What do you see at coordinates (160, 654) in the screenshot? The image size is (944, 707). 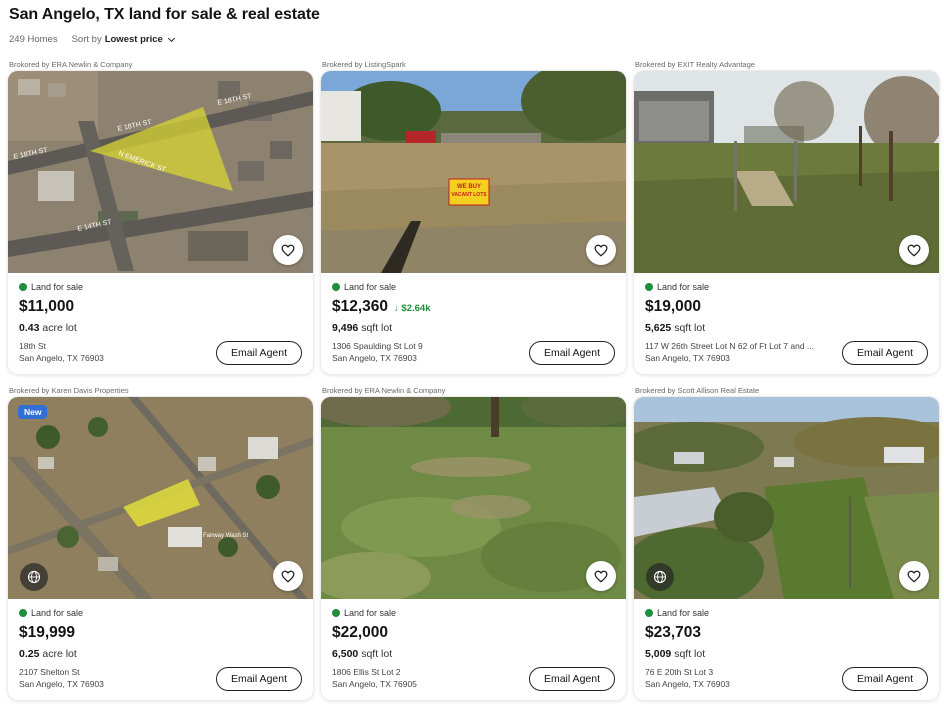 I see `lot-size: 0.25 acre lot` at bounding box center [160, 654].